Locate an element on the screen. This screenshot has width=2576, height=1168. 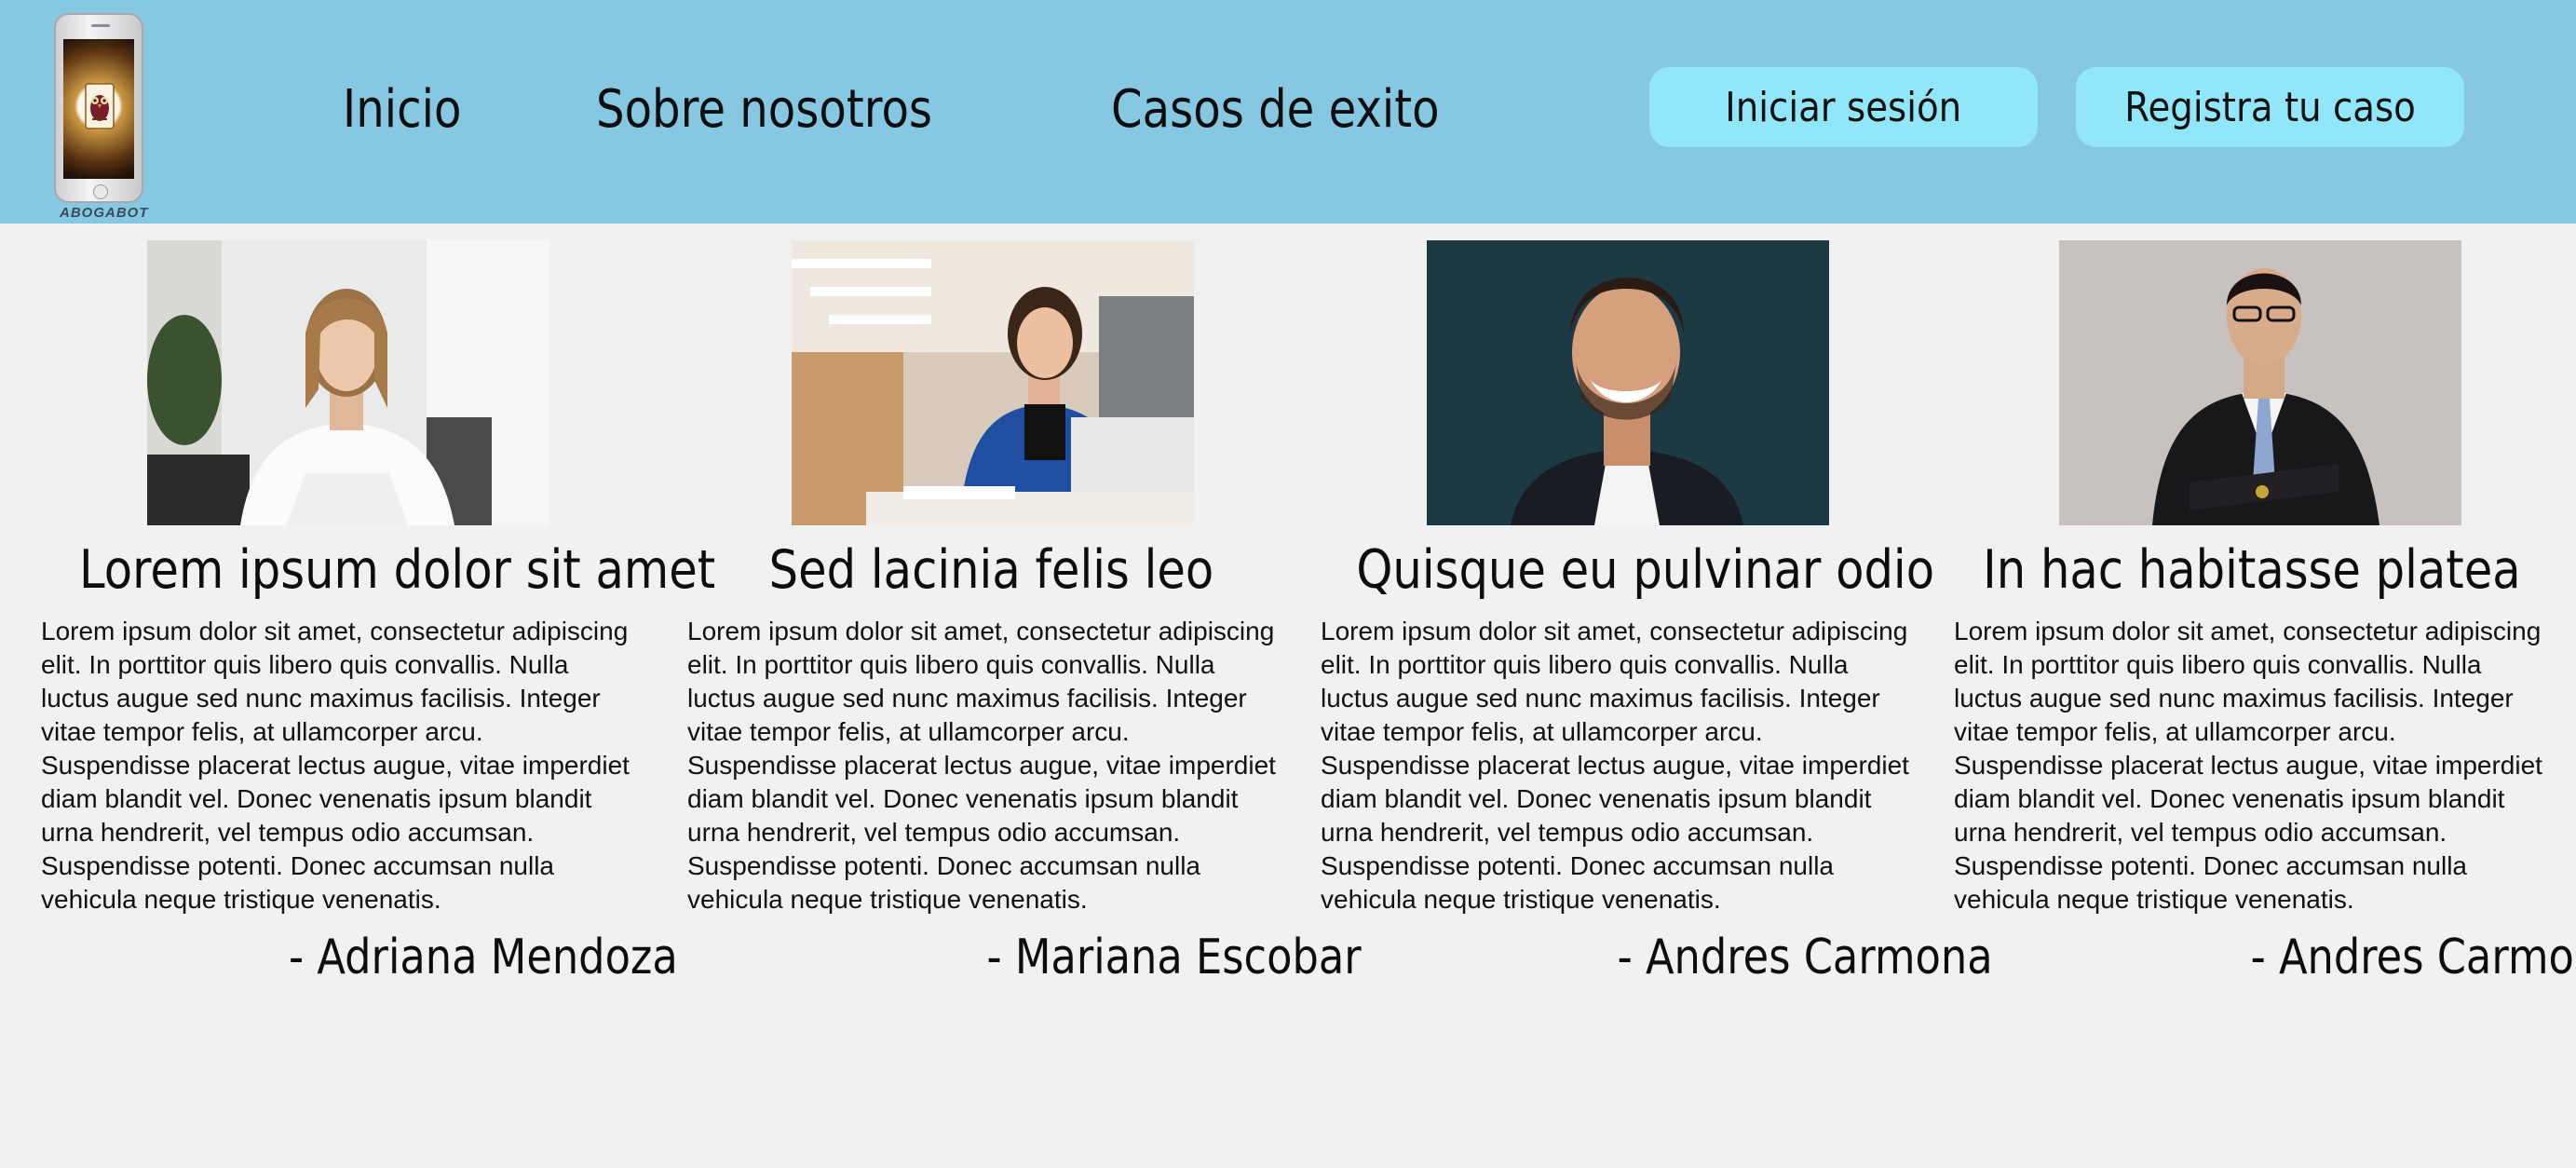
logo-text: ABOGABOT is located at coordinates (104, 213).